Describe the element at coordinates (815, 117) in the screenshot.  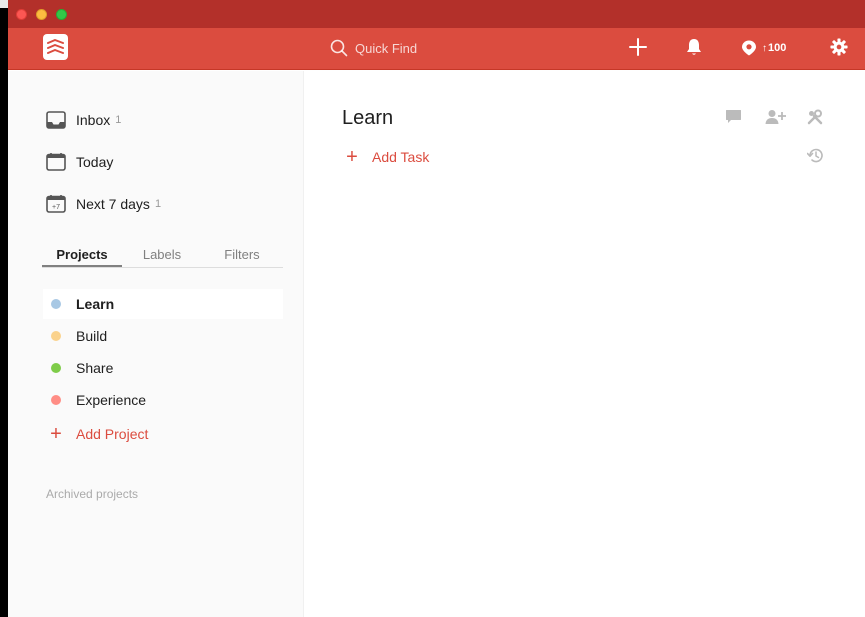
I see `project-settings-icon` at that location.